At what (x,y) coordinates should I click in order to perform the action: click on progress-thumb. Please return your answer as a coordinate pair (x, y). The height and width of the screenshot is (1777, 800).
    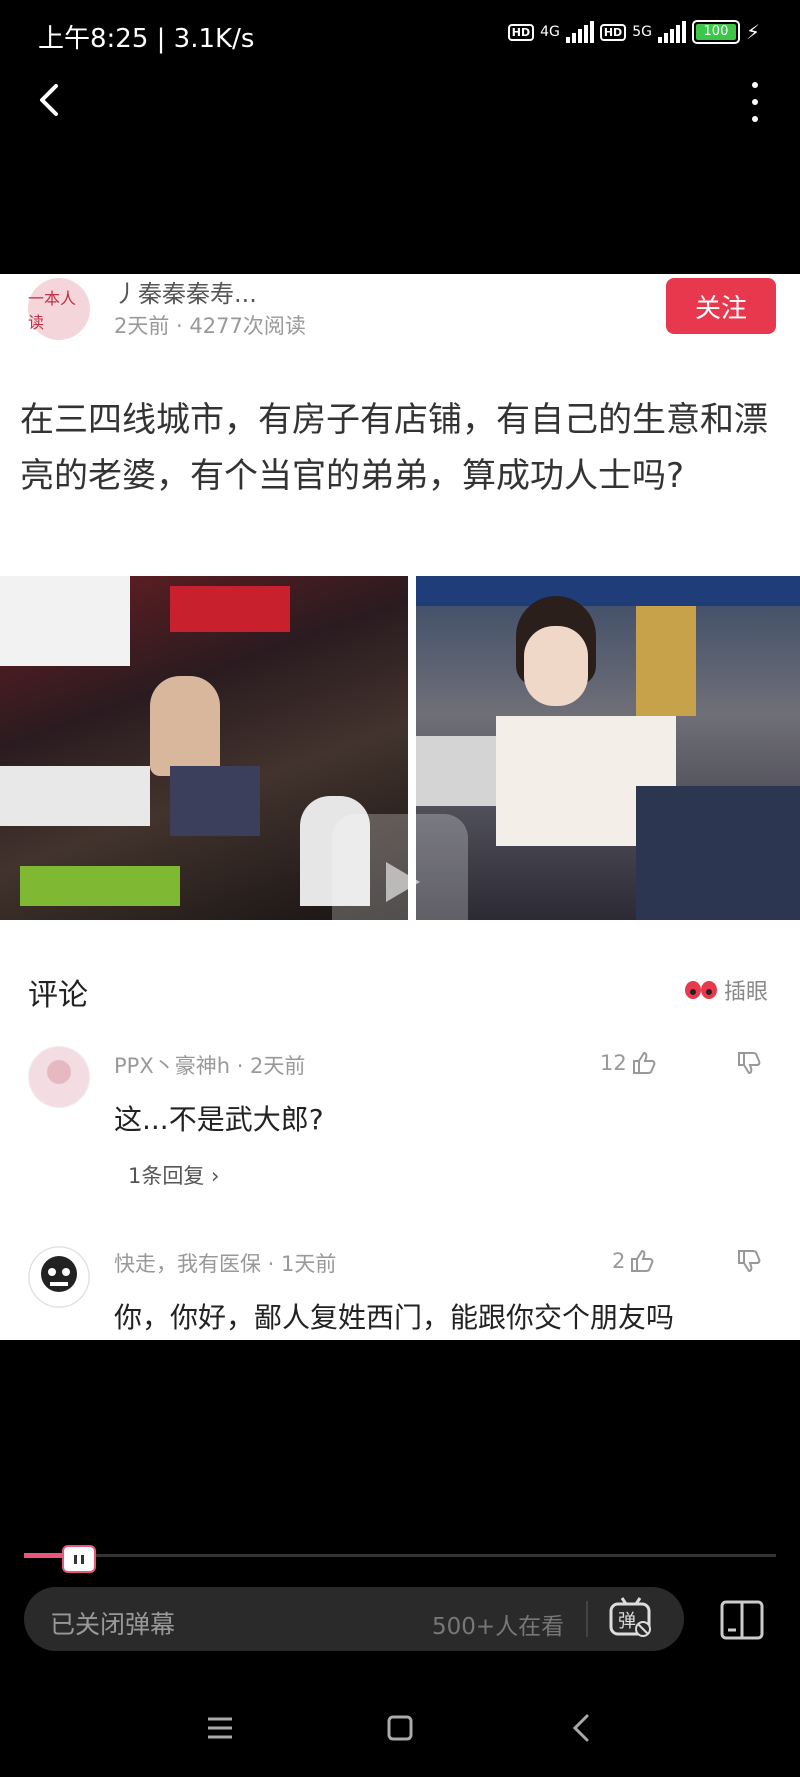
    Looking at the image, I should click on (78, 1559).